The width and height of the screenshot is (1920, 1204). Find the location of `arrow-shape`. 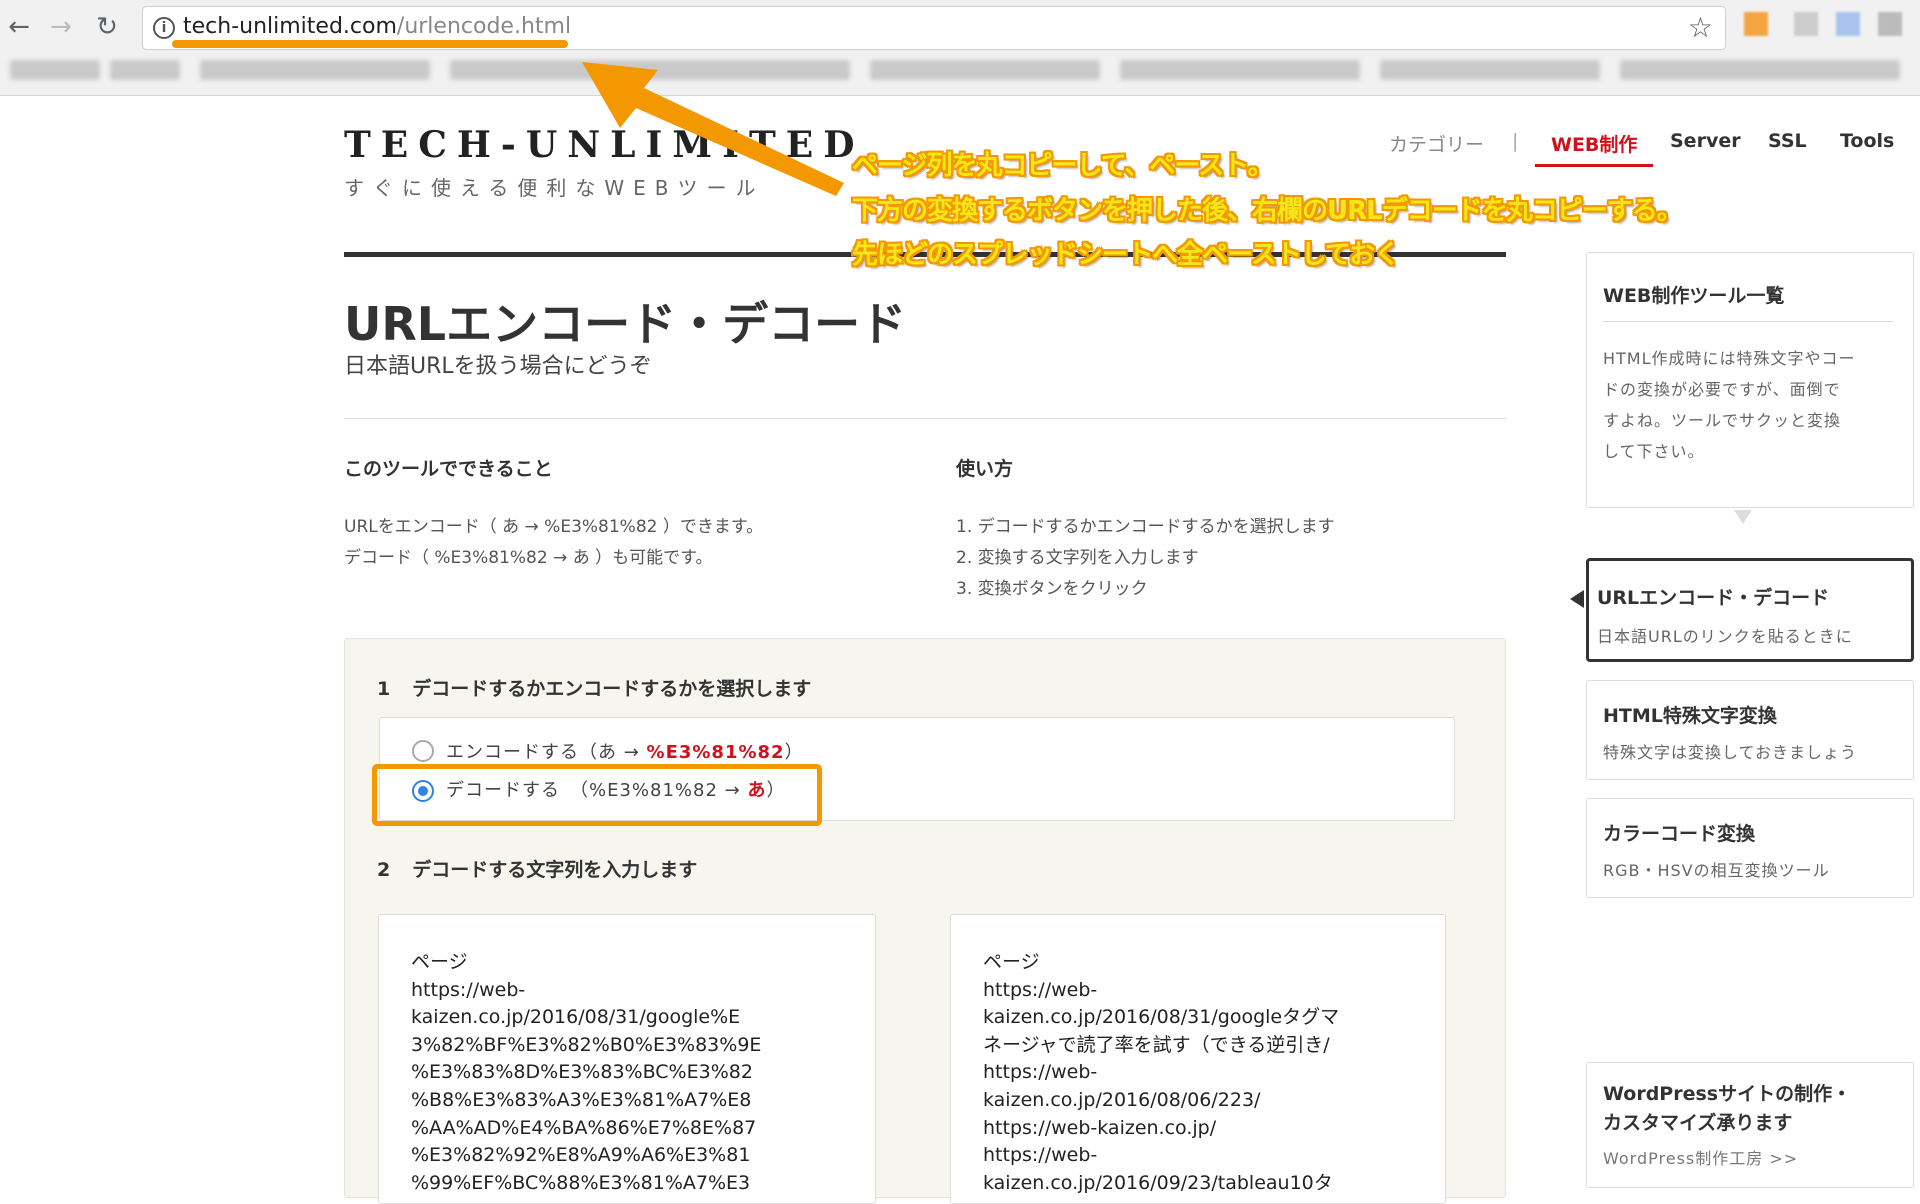

arrow-shape is located at coordinates (713, 129).